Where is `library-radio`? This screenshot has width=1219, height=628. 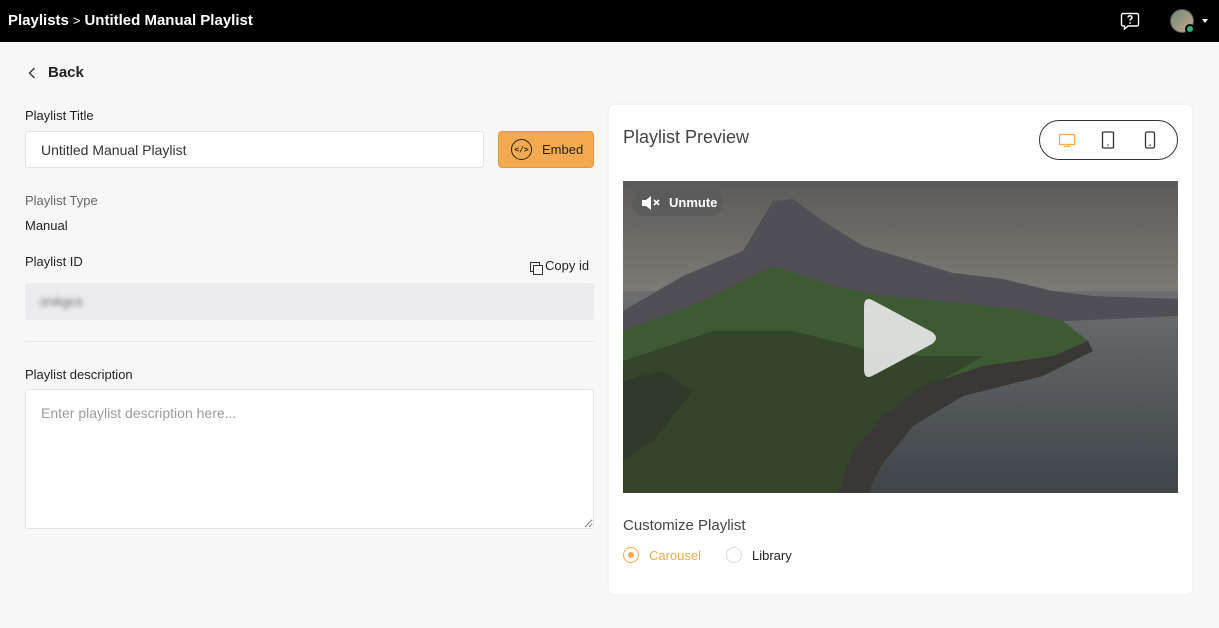 library-radio is located at coordinates (734, 555).